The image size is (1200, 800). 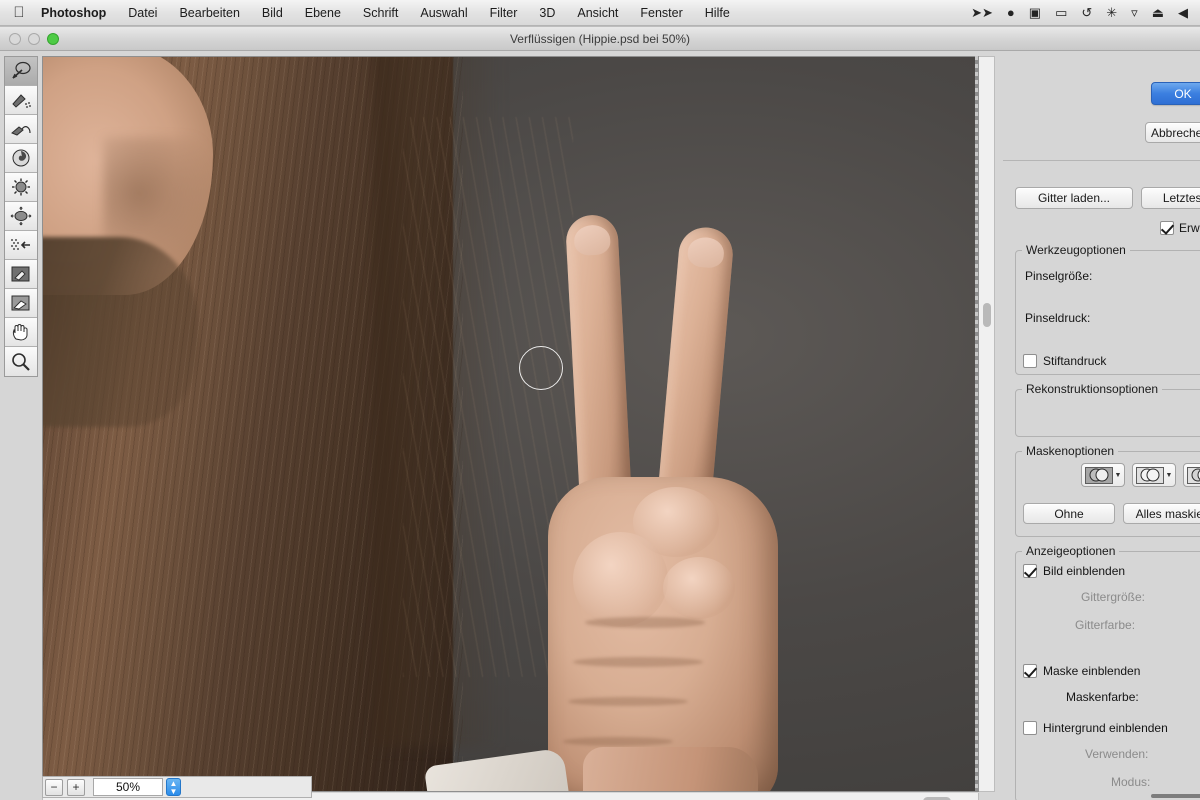 I want to click on show-backdrop-checkbox, so click(x=1030, y=728).